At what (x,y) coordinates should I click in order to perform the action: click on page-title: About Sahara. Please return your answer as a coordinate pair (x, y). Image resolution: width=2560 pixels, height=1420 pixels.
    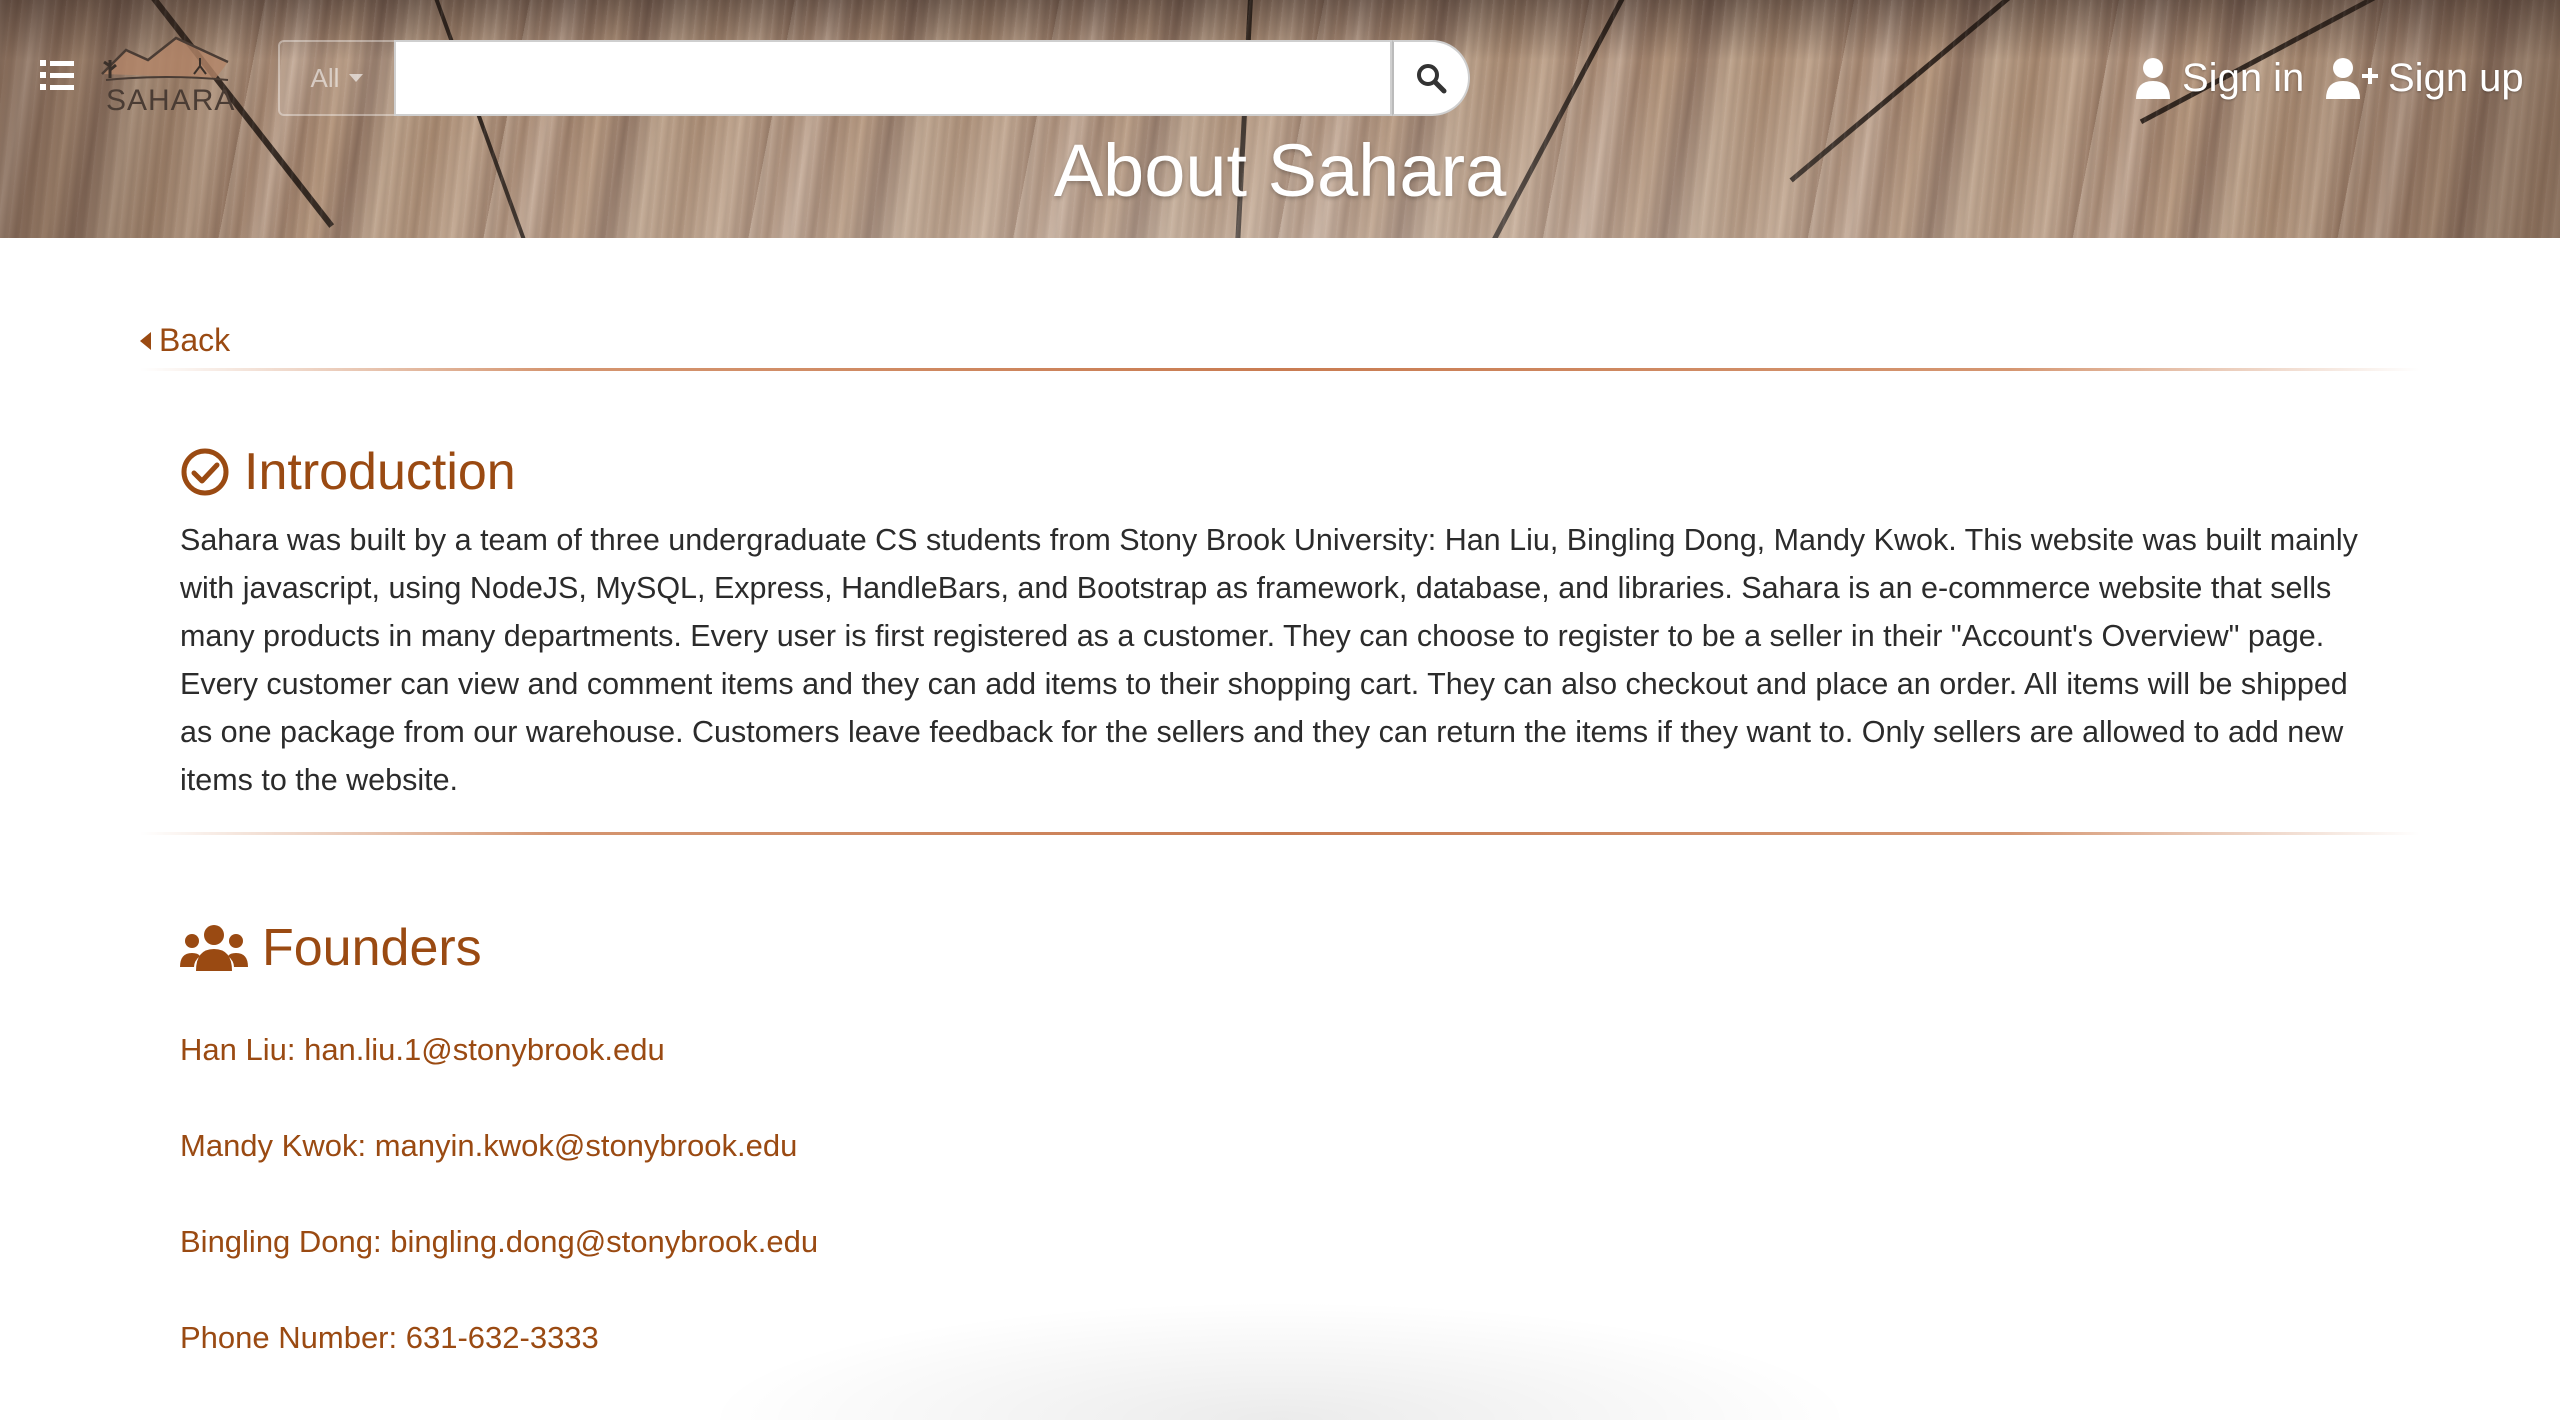
    Looking at the image, I should click on (1280, 170).